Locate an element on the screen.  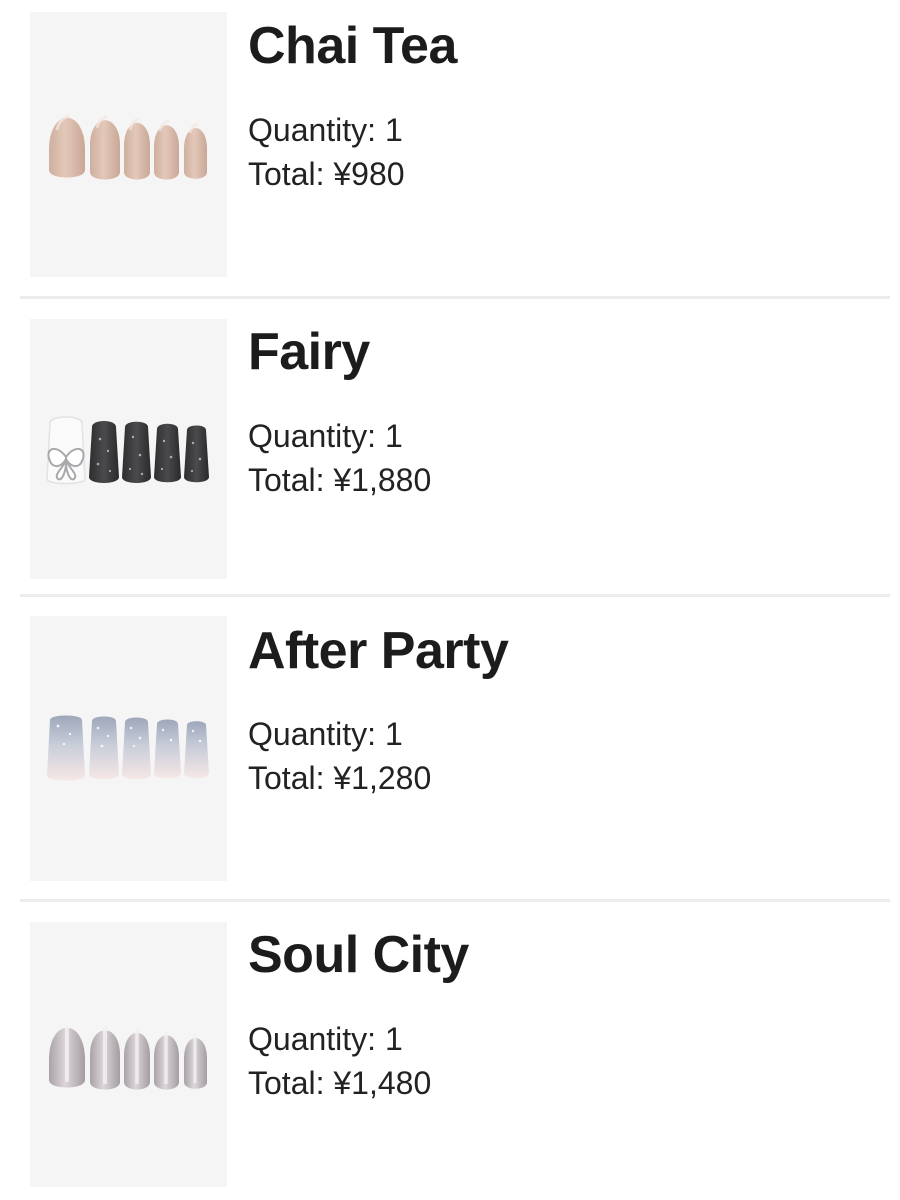
product-image-fairy is located at coordinates (128, 449).